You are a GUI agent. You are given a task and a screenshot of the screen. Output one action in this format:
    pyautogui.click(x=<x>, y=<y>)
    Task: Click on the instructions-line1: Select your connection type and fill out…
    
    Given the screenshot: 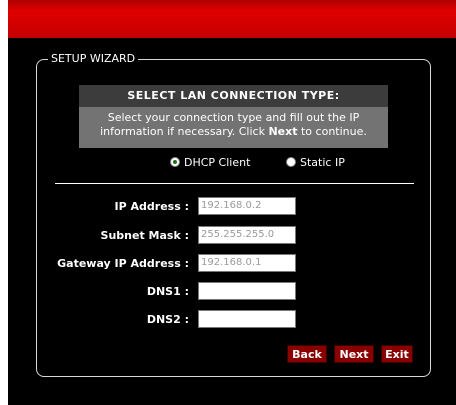 What is the action you would take?
    pyautogui.click(x=233, y=117)
    